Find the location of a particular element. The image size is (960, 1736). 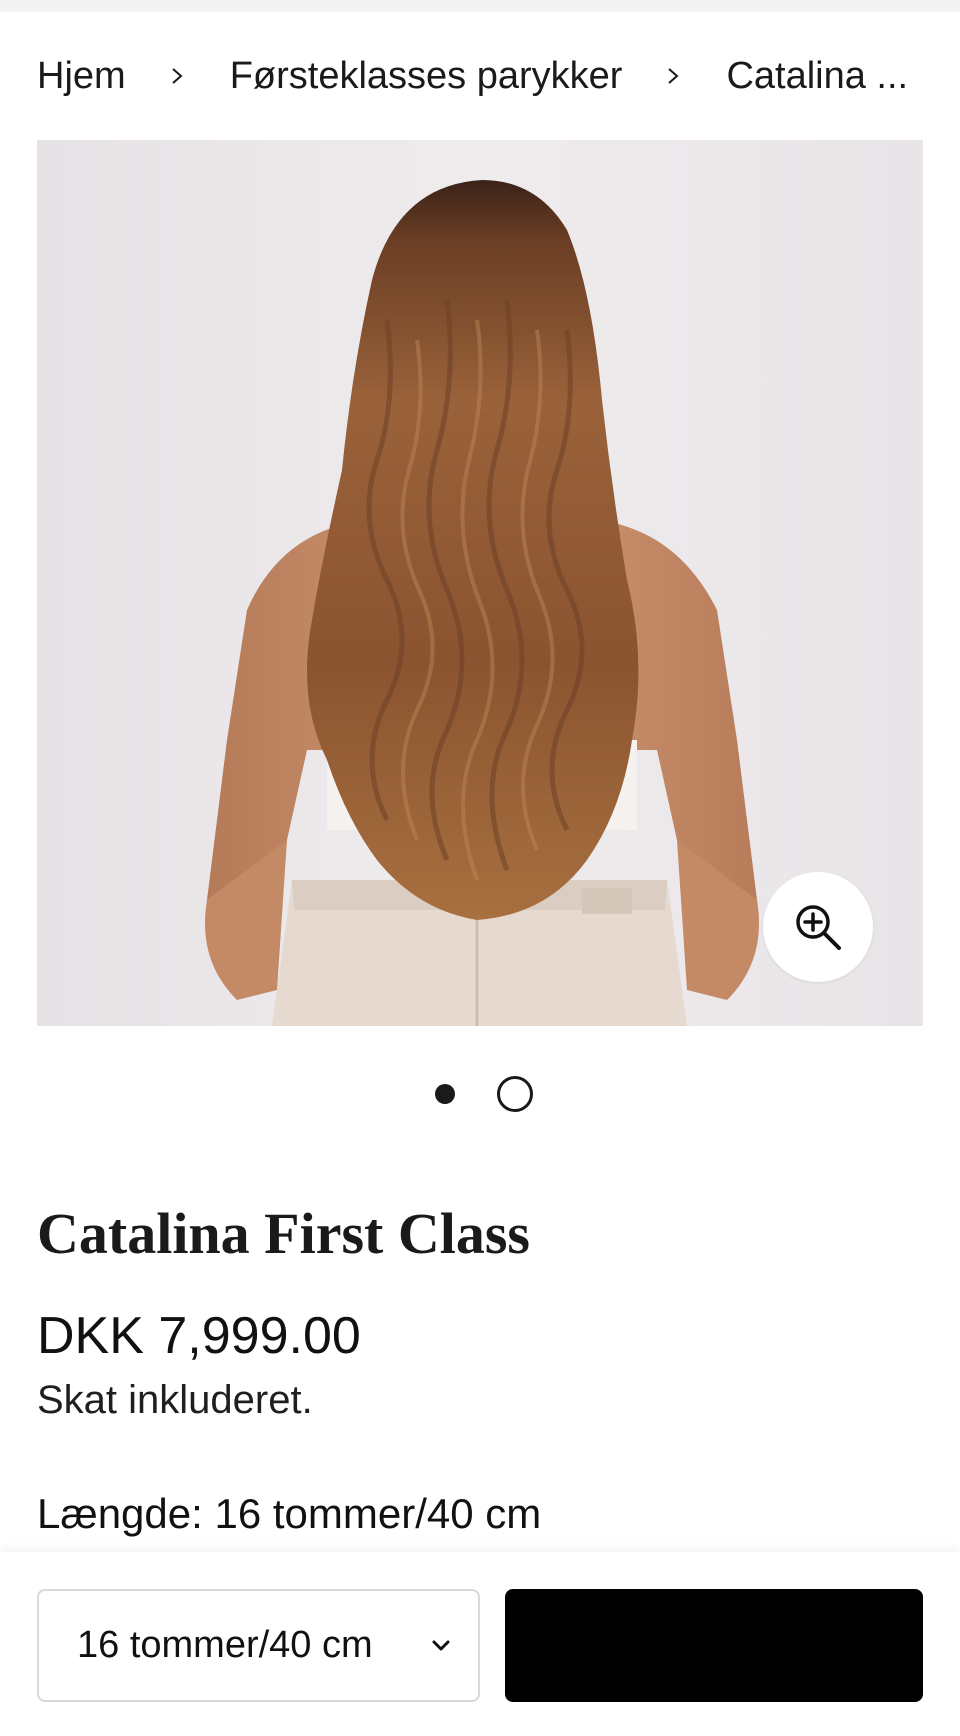

tax-note: Skat inkluderet. is located at coordinates (175, 1400).